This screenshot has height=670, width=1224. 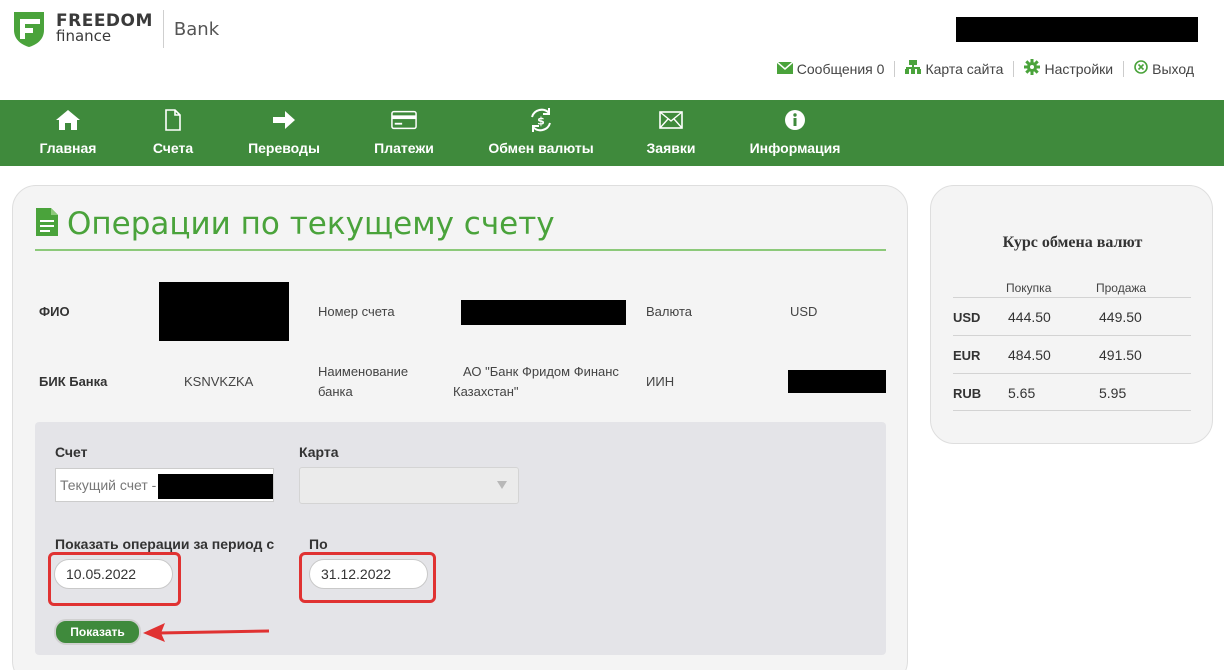 What do you see at coordinates (1072, 392) in the screenshot?
I see `rate-row: RUB 5.65 5.95` at bounding box center [1072, 392].